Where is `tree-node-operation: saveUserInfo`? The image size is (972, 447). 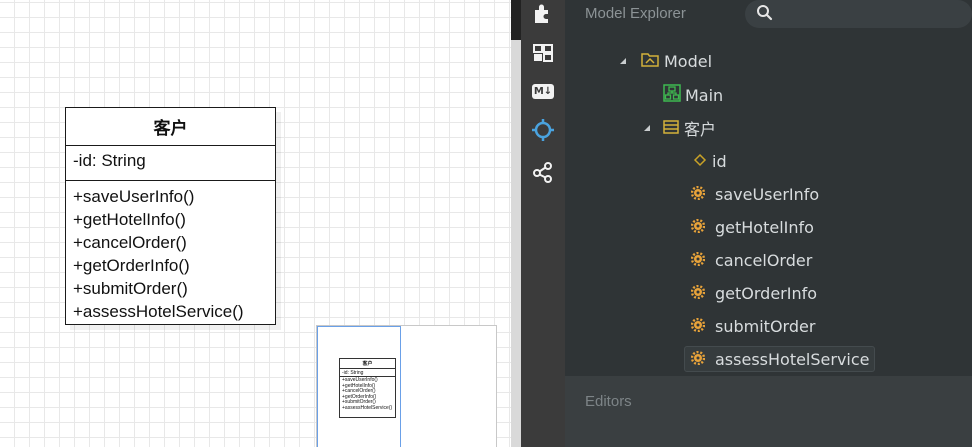
tree-node-operation: saveUserInfo is located at coordinates (755, 194).